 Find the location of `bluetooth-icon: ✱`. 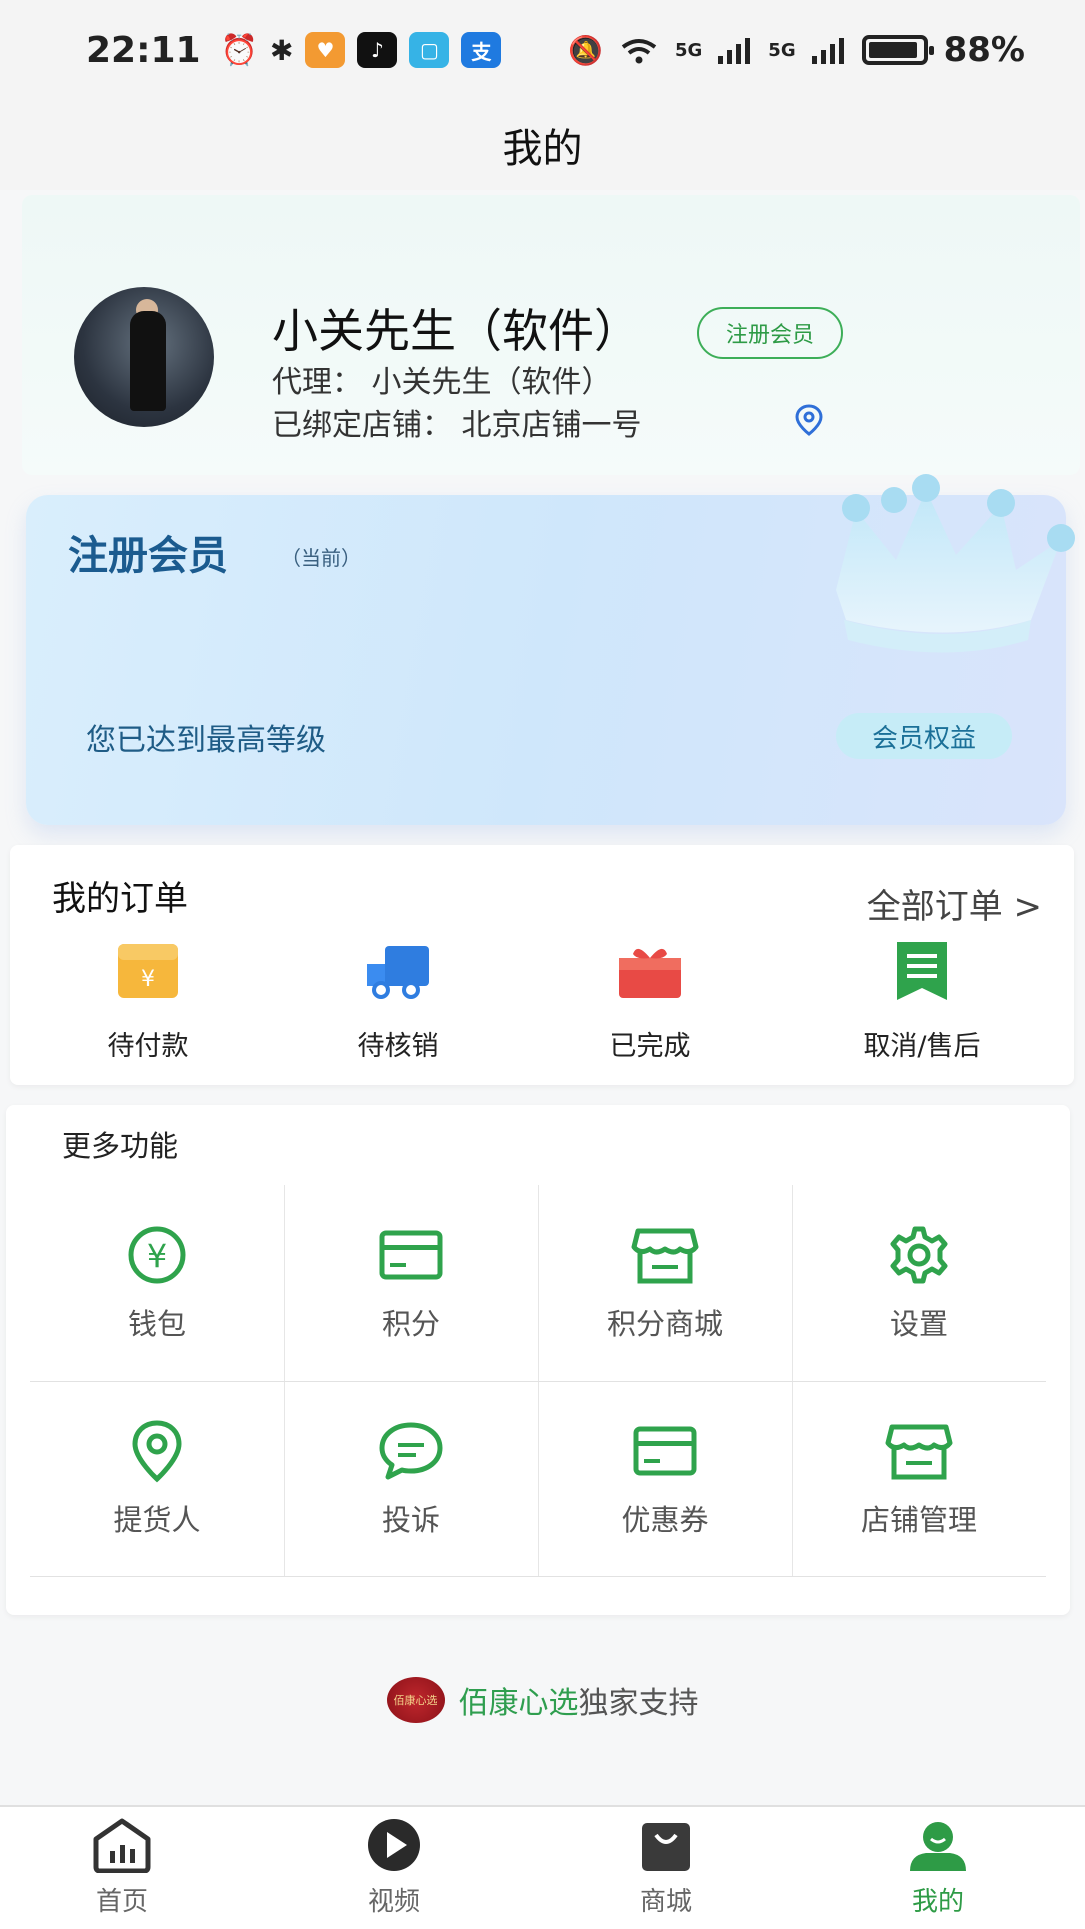

bluetooth-icon: ✱ is located at coordinates (281, 50).